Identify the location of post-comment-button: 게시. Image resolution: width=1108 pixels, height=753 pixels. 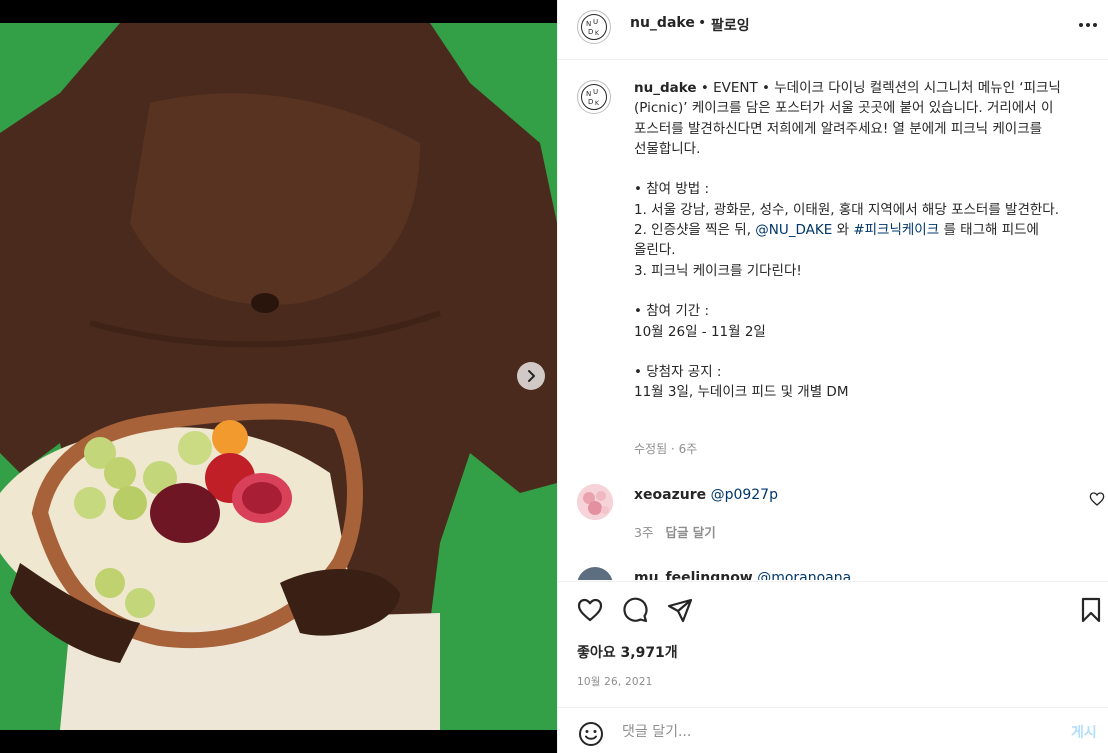
(1084, 732).